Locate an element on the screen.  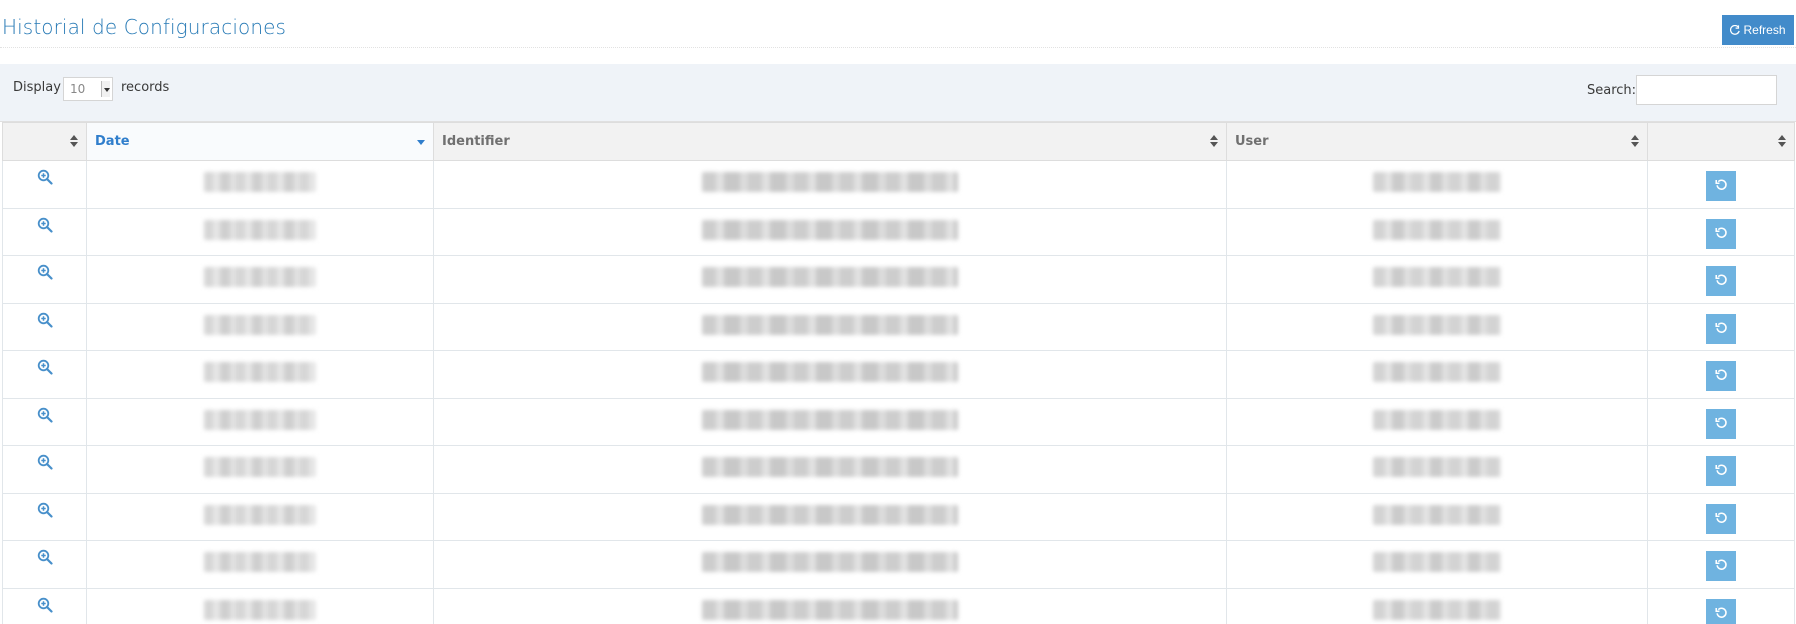
chevron-down-icon is located at coordinates (105, 89).